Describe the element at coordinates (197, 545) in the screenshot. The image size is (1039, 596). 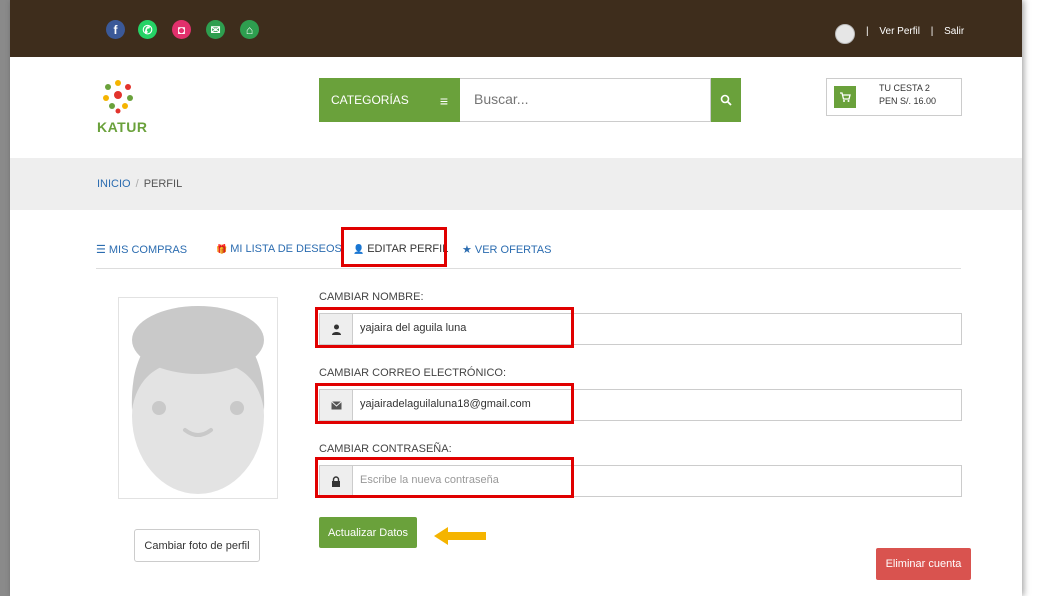
I see `change-photo-button: Cambiar foto de perfil` at that location.